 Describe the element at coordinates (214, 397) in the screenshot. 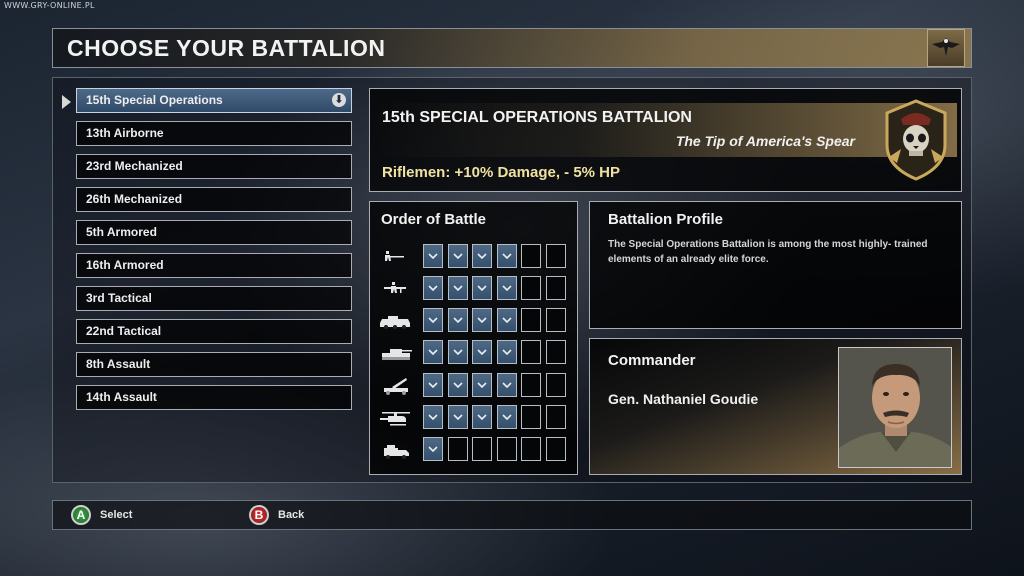

I see `battalion-item-14th-assault: 14th Assault` at that location.